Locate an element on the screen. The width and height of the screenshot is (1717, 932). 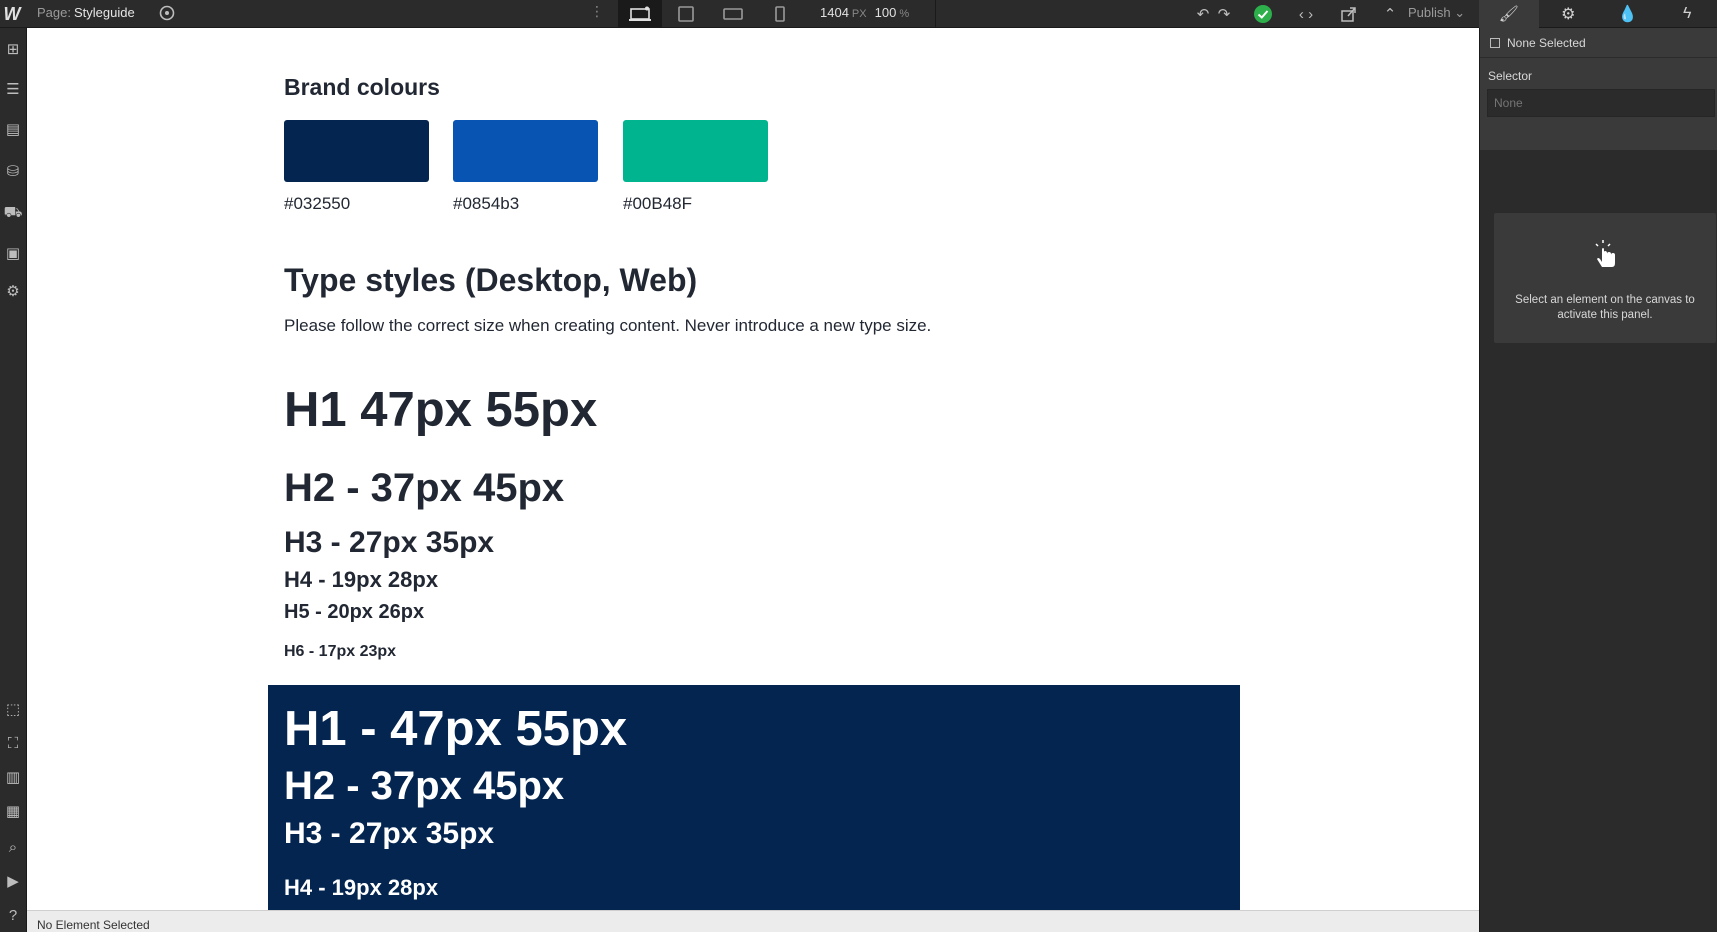
gear-icon: ⚙ is located at coordinates (1568, 14).